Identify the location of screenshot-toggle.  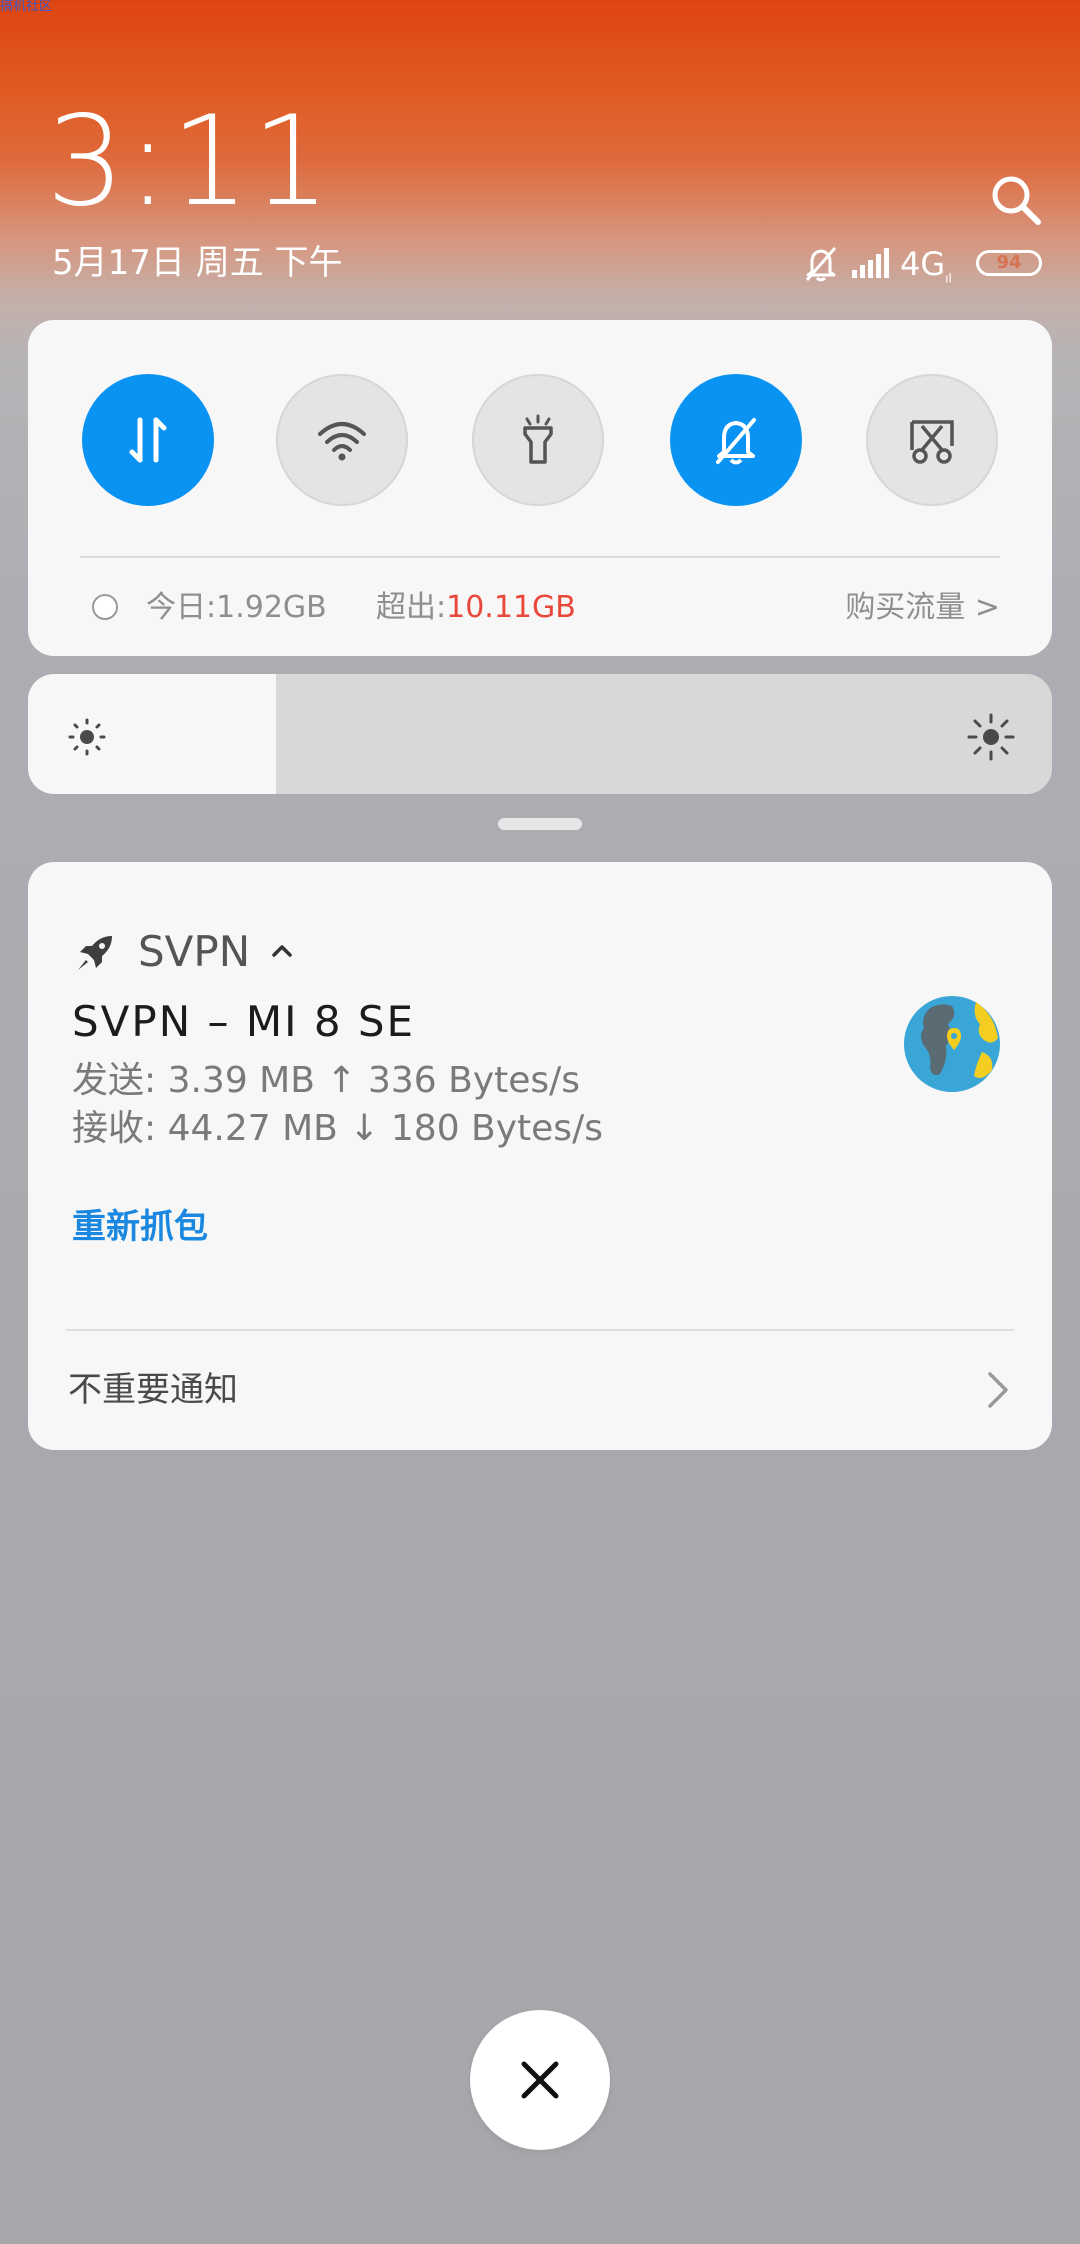
(932, 440).